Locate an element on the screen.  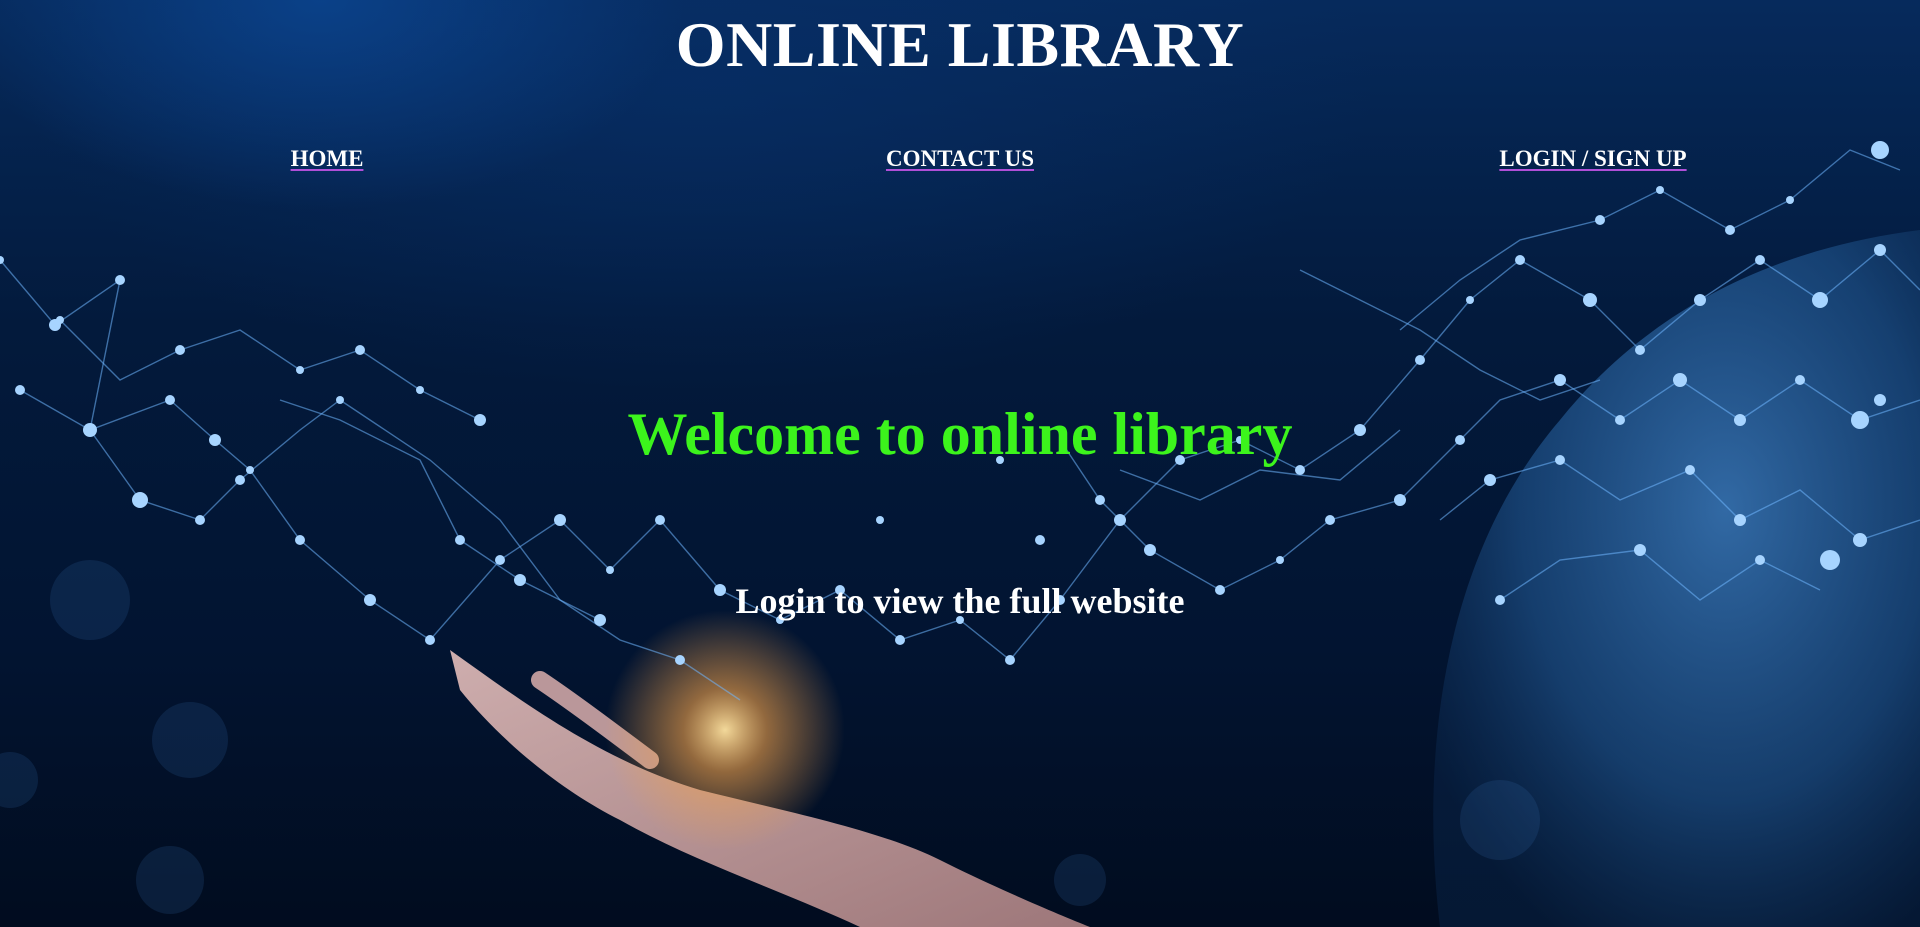
welcome-heading: Welcome to online library is located at coordinates (960, 434).